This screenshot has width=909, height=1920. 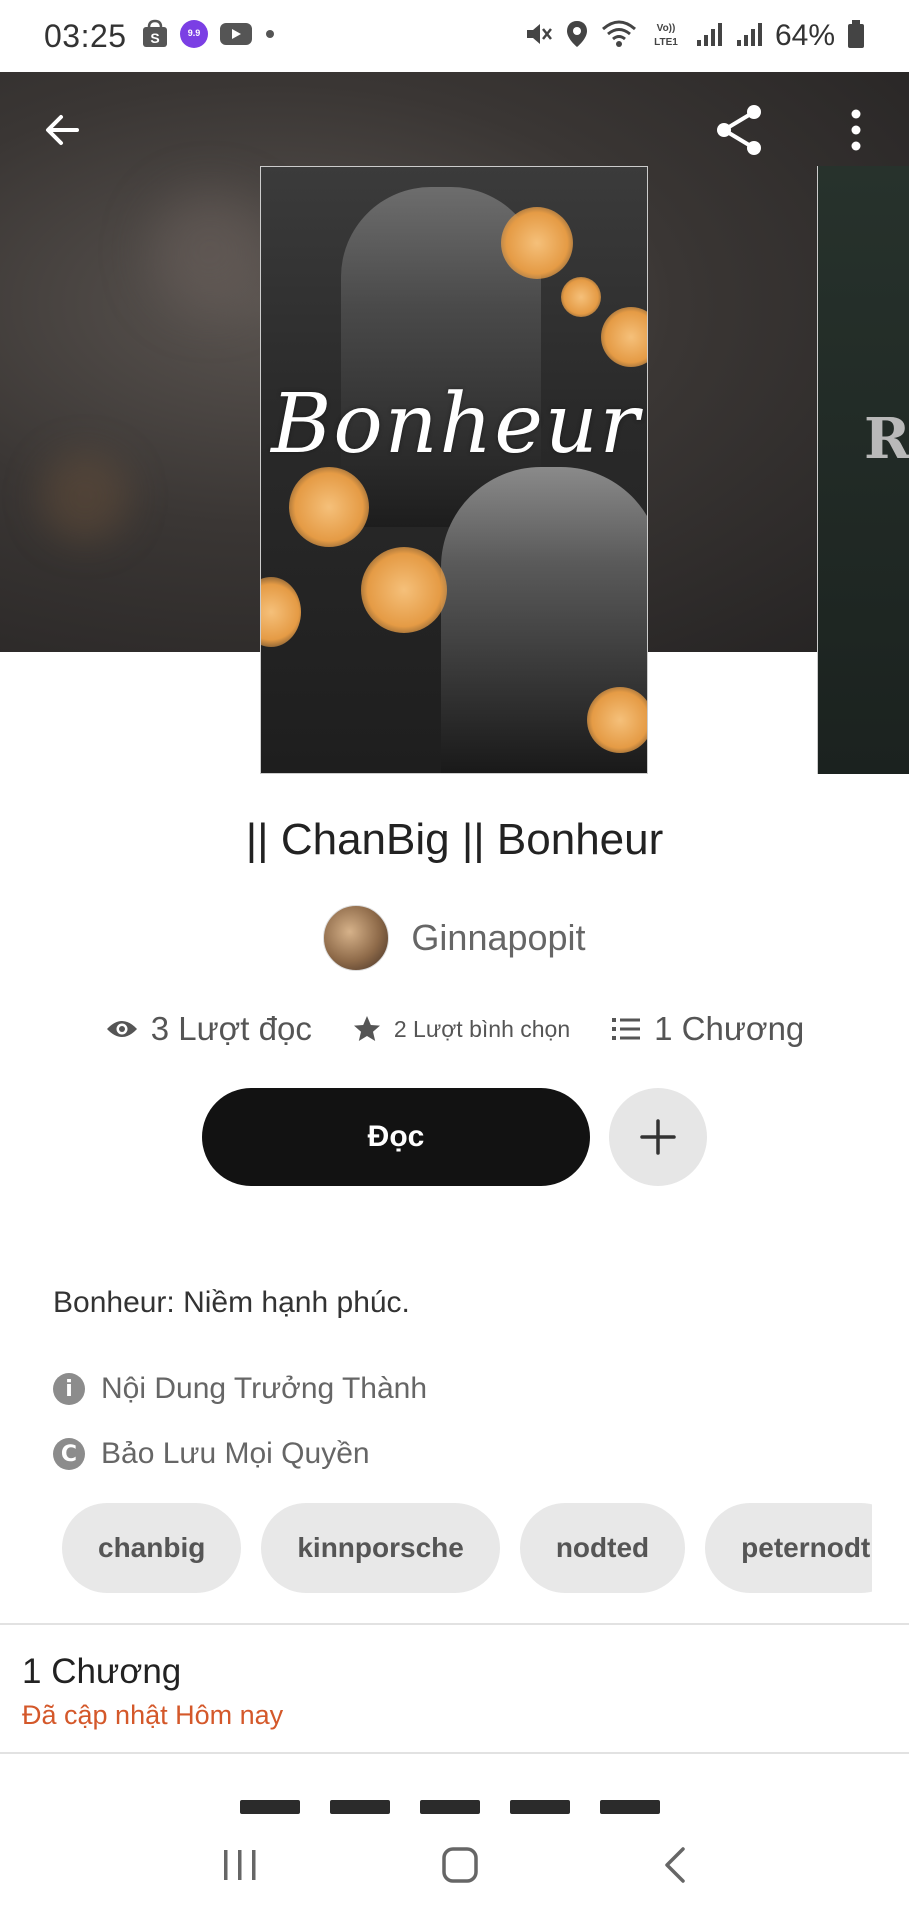 What do you see at coordinates (454, 36) in the screenshot?
I see `status-bar: 03:25 S 9.9 Vo)) LTE1 64%` at bounding box center [454, 36].